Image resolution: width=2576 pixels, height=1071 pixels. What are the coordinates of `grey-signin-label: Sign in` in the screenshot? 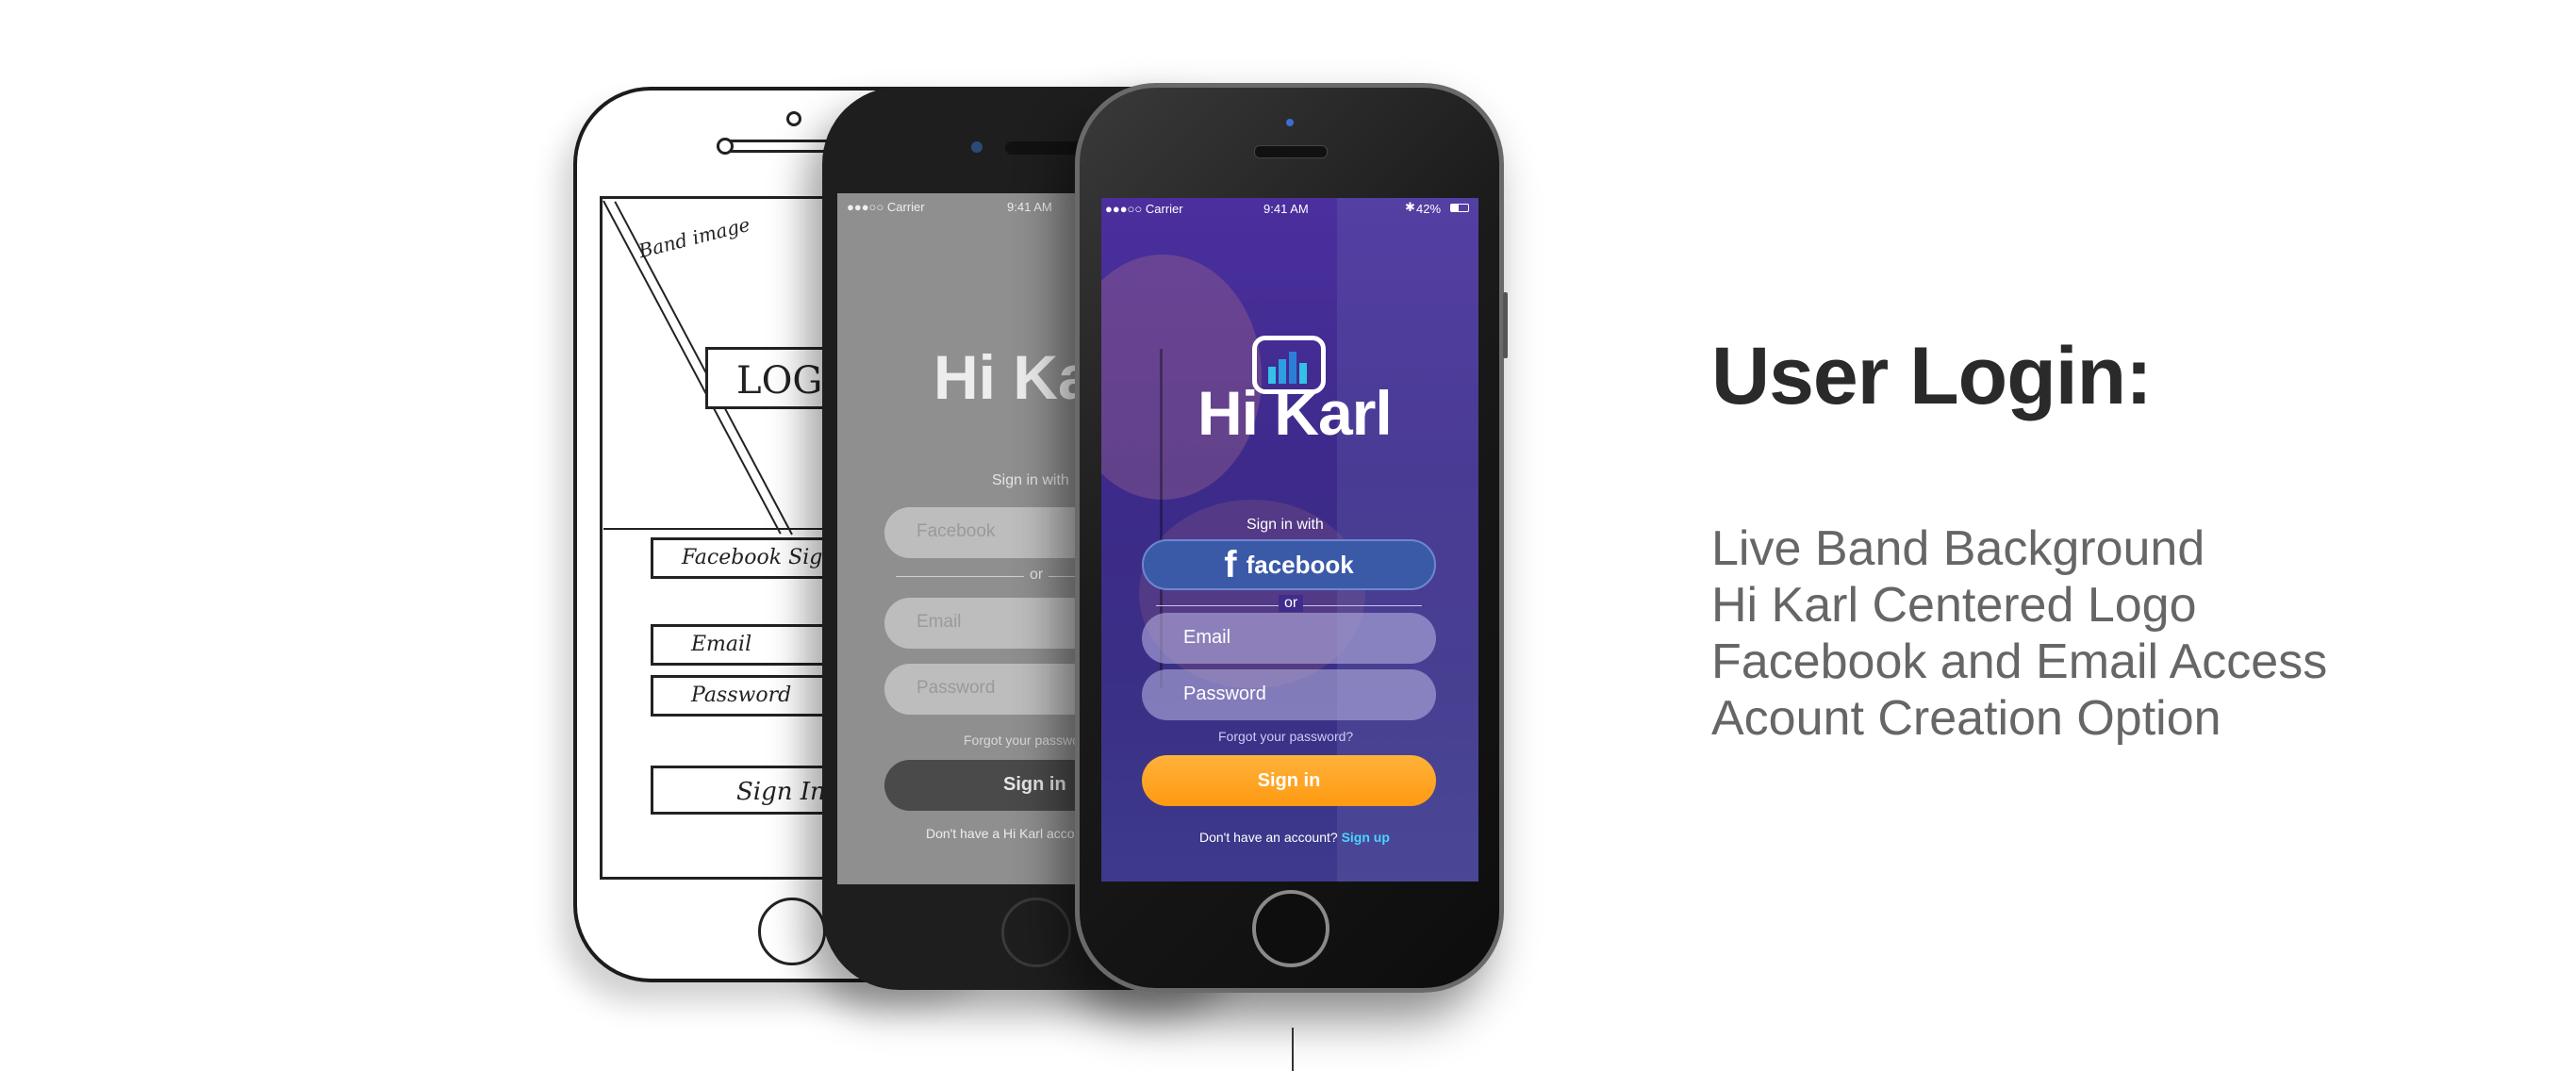 It's located at (1034, 785).